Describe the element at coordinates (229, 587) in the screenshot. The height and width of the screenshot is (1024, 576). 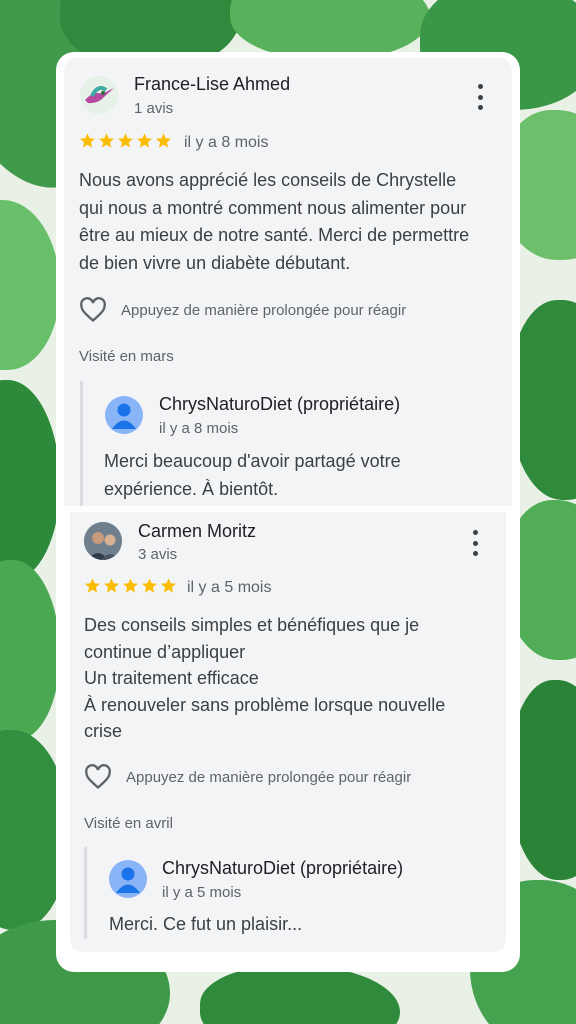
I see `review-date: il y a 5 mois` at that location.